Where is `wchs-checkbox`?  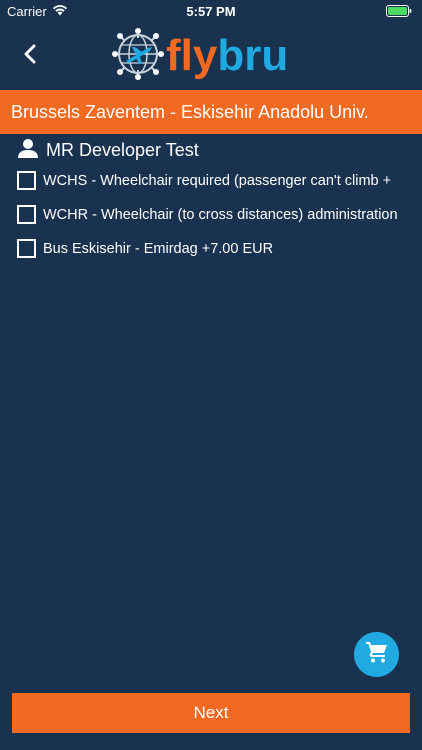 wchs-checkbox is located at coordinates (26, 180).